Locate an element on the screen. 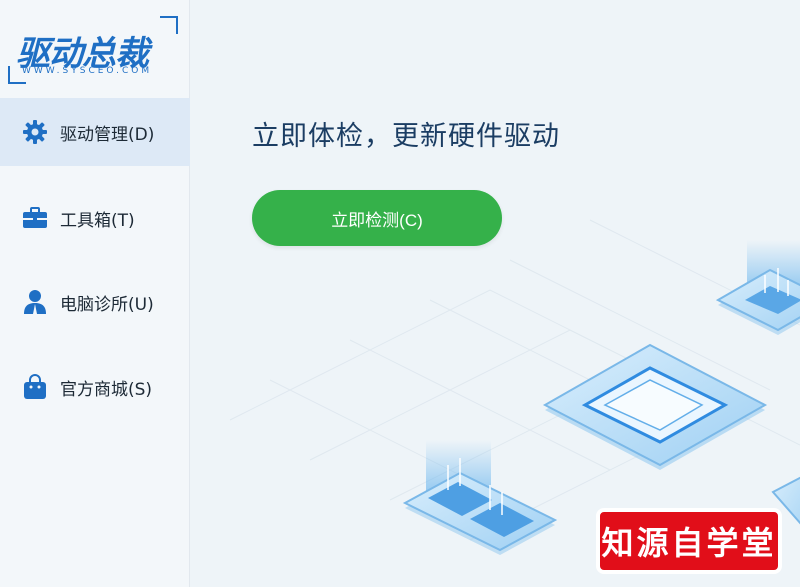 The width and height of the screenshot is (800, 587). page-title: 立即体检，更新硬件驱动 is located at coordinates (406, 136).